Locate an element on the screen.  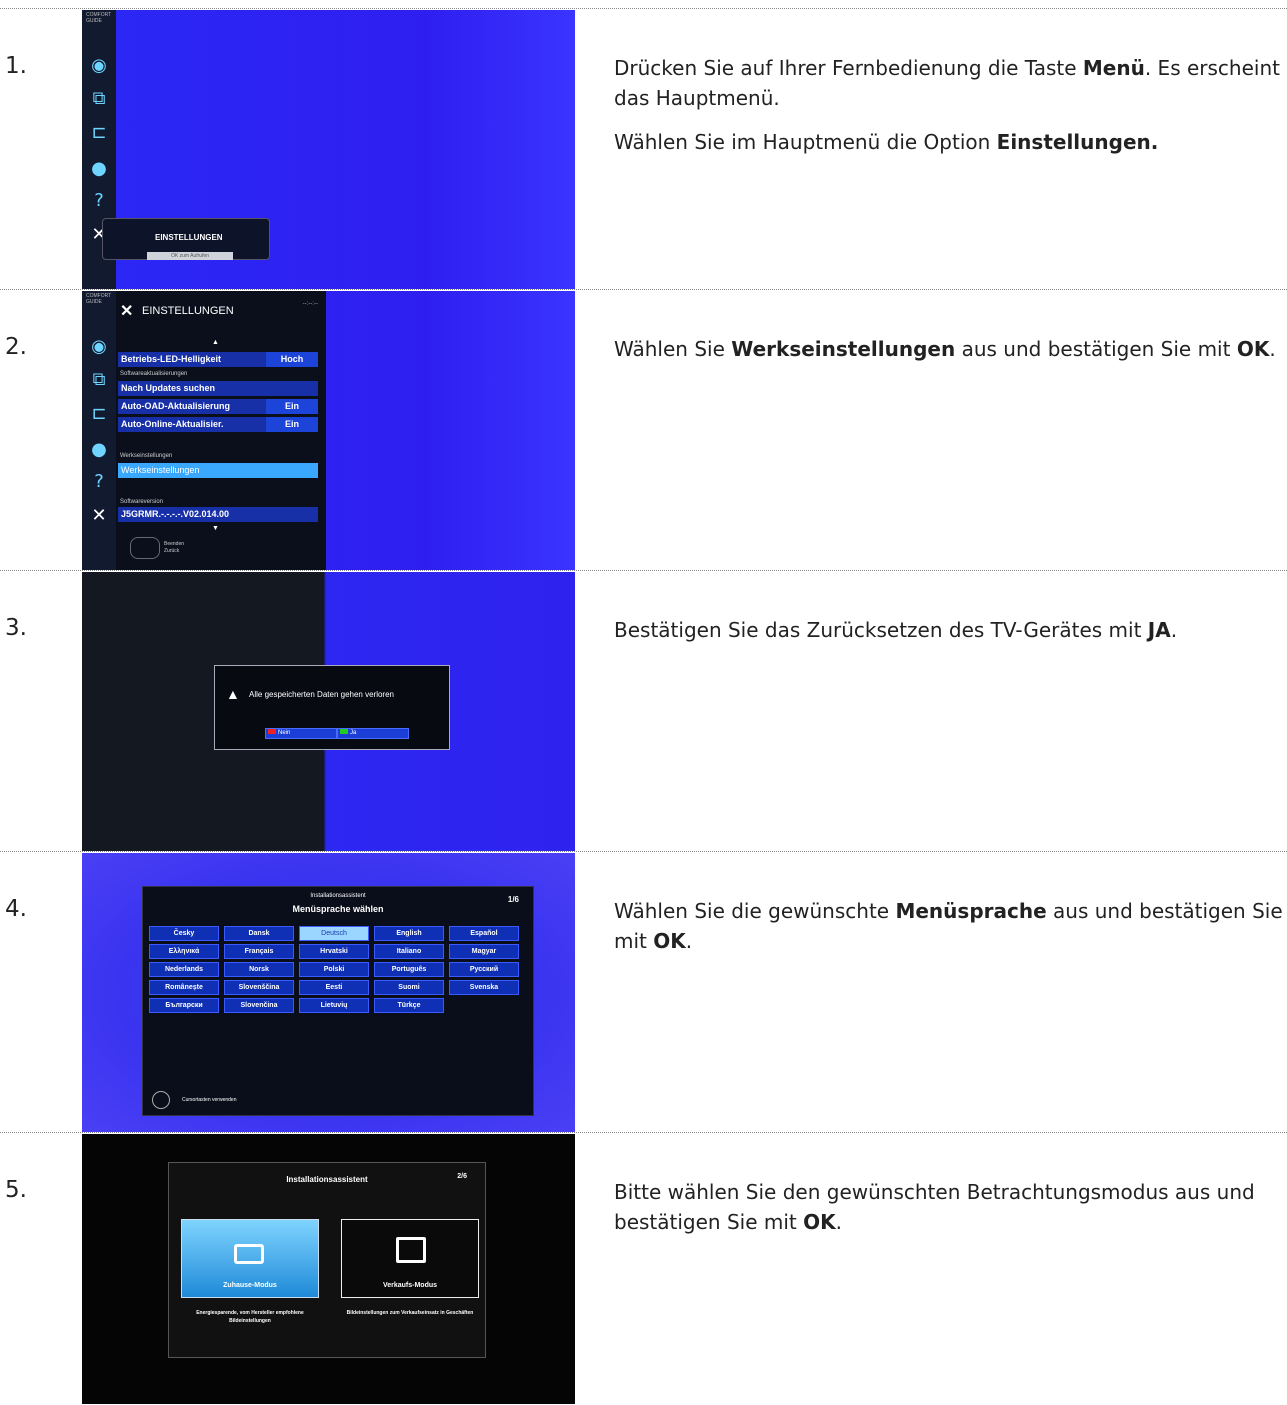
settings-popup: EINSTELLUNGEN OK zum Aufrufen is located at coordinates (186, 239).